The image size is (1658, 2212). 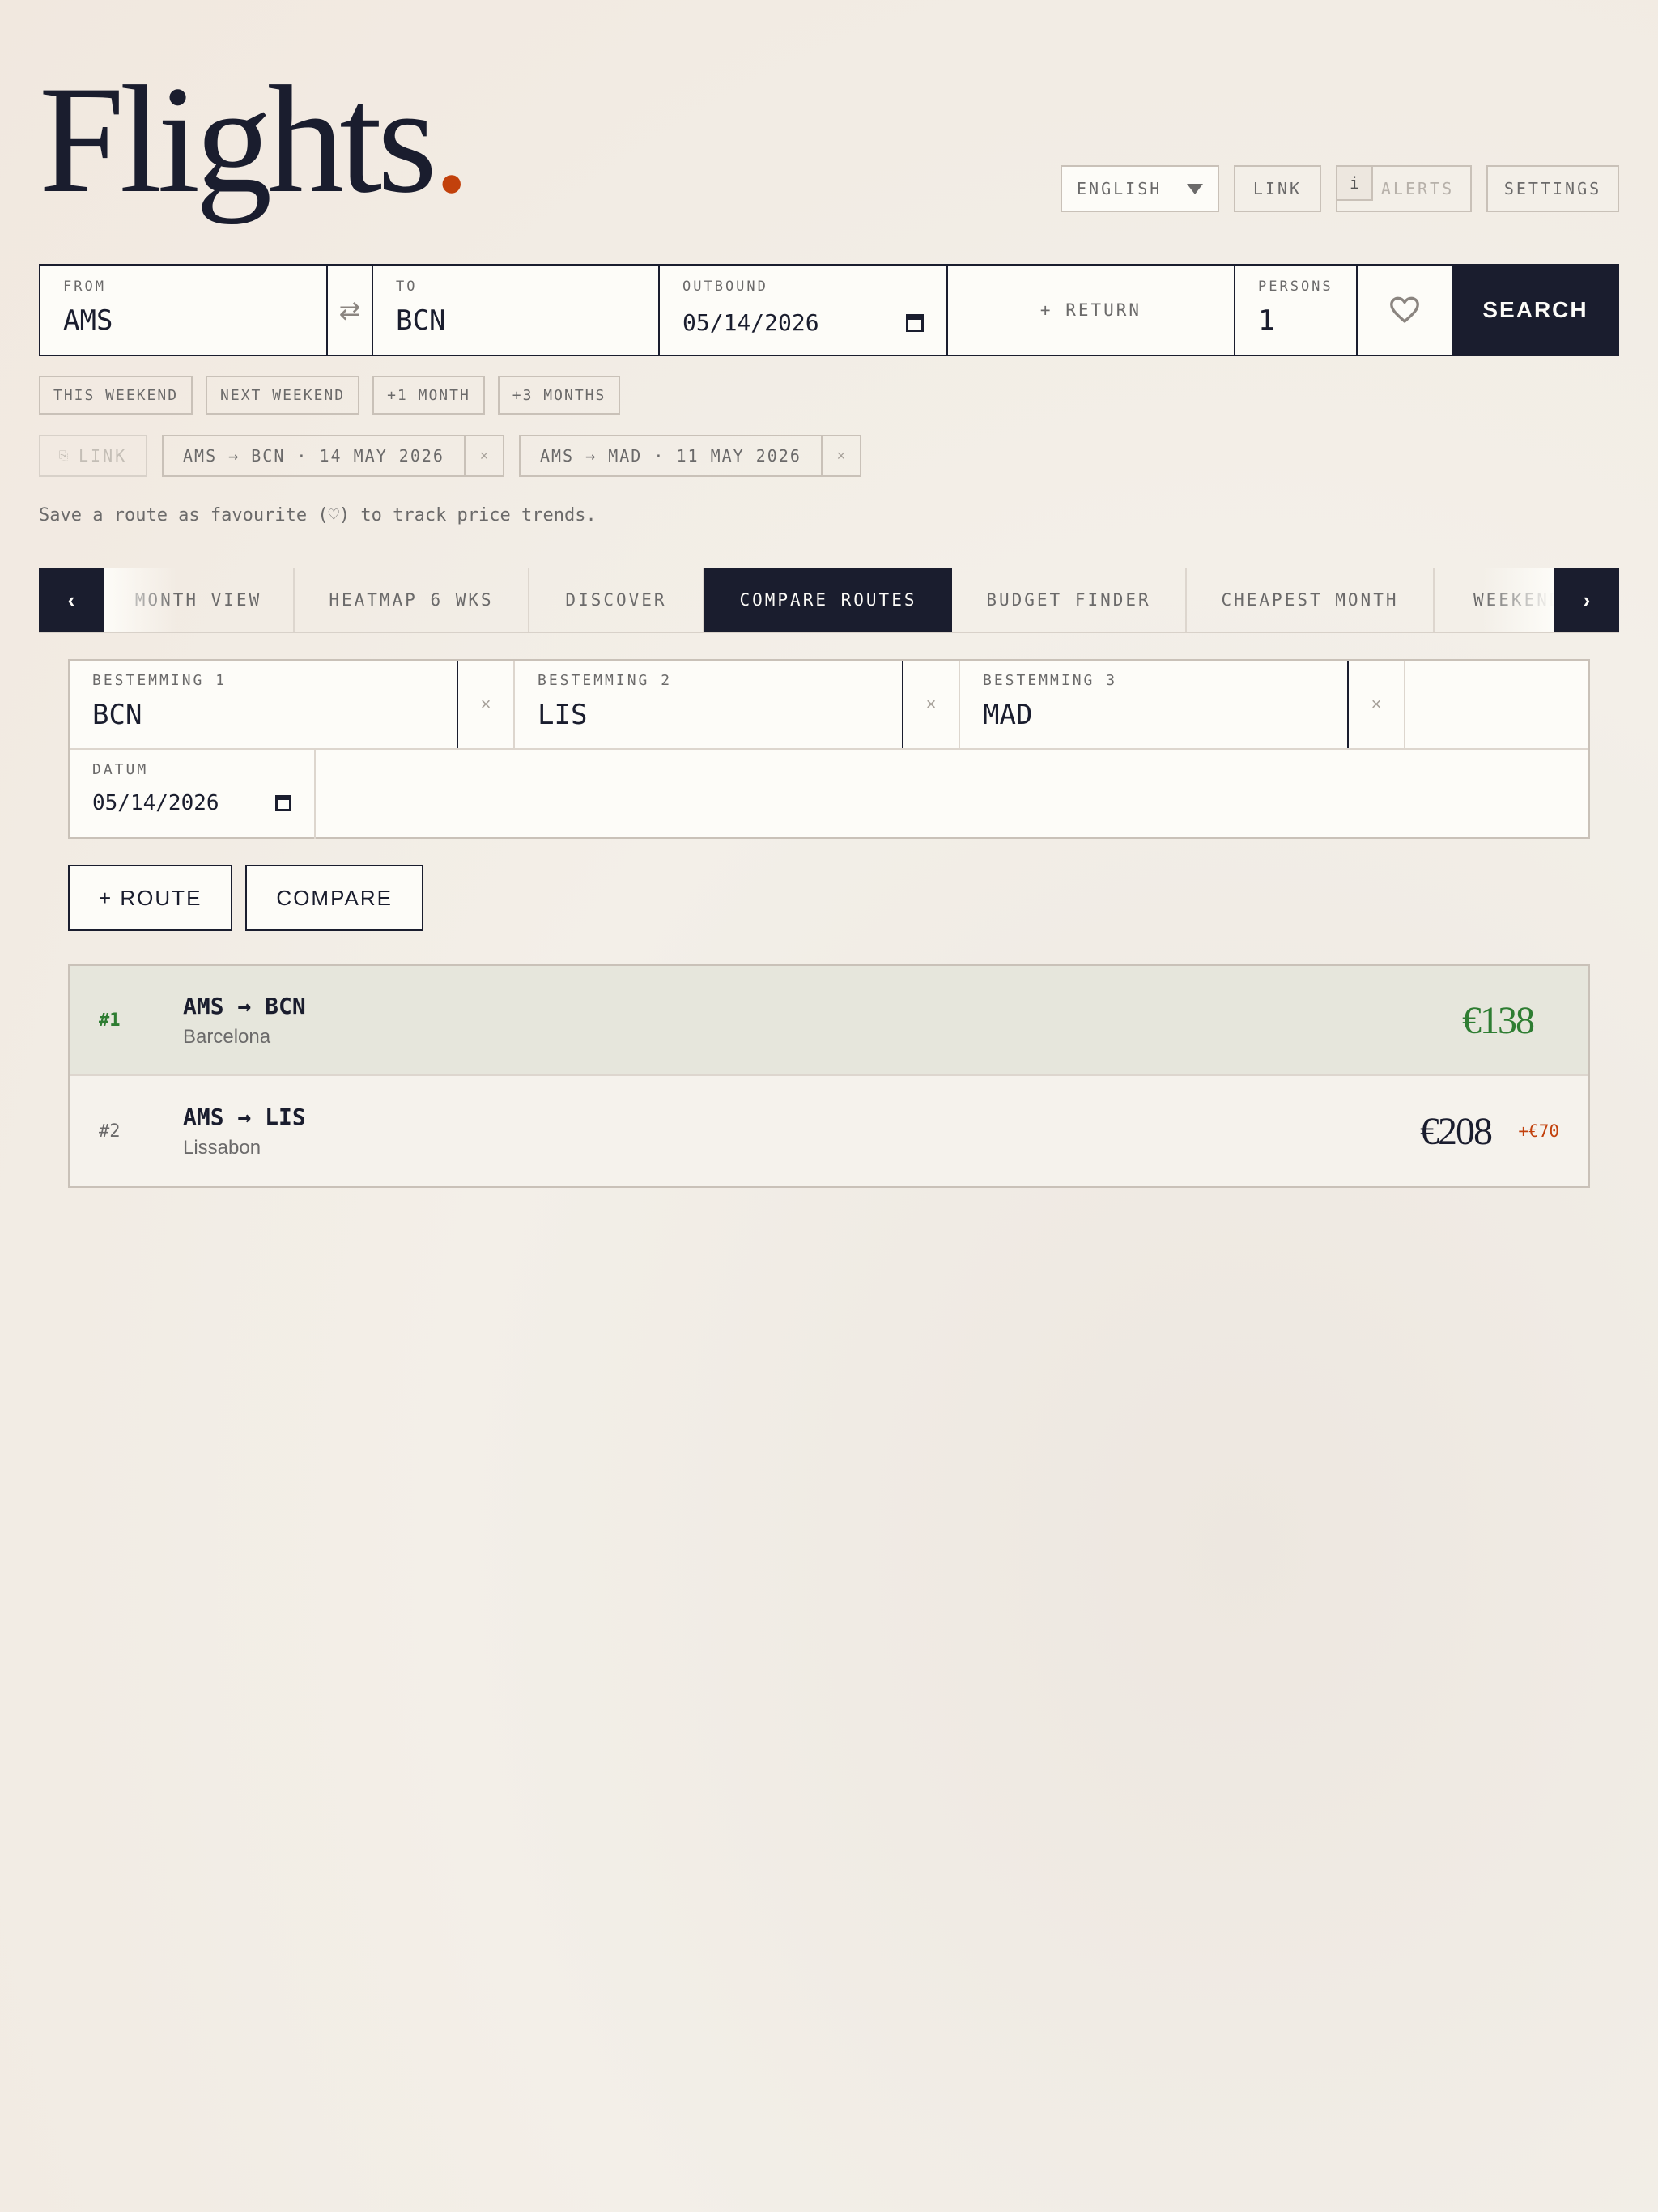 What do you see at coordinates (159, 681) in the screenshot?
I see `destination-label: BESTEMMING 1` at bounding box center [159, 681].